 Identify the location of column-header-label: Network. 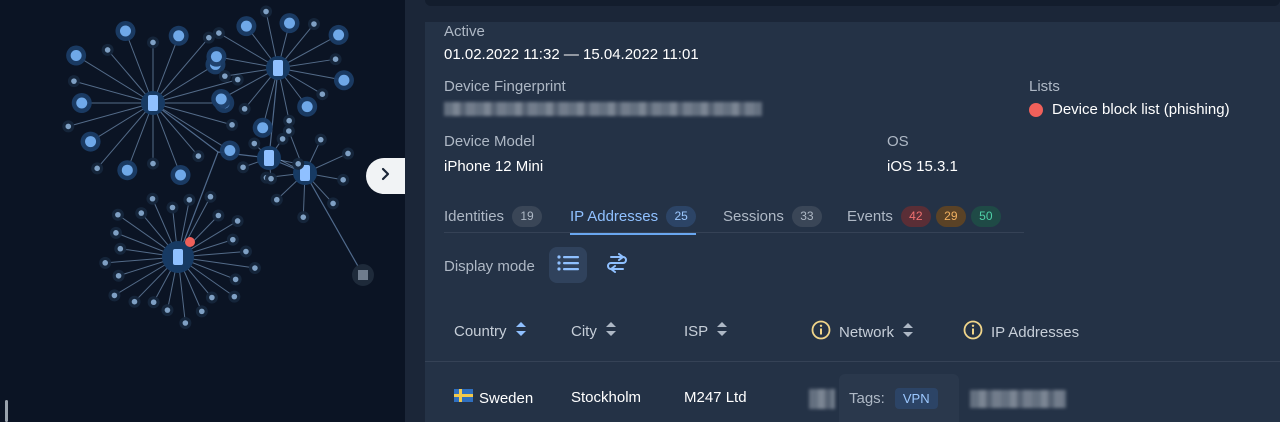
(867, 332).